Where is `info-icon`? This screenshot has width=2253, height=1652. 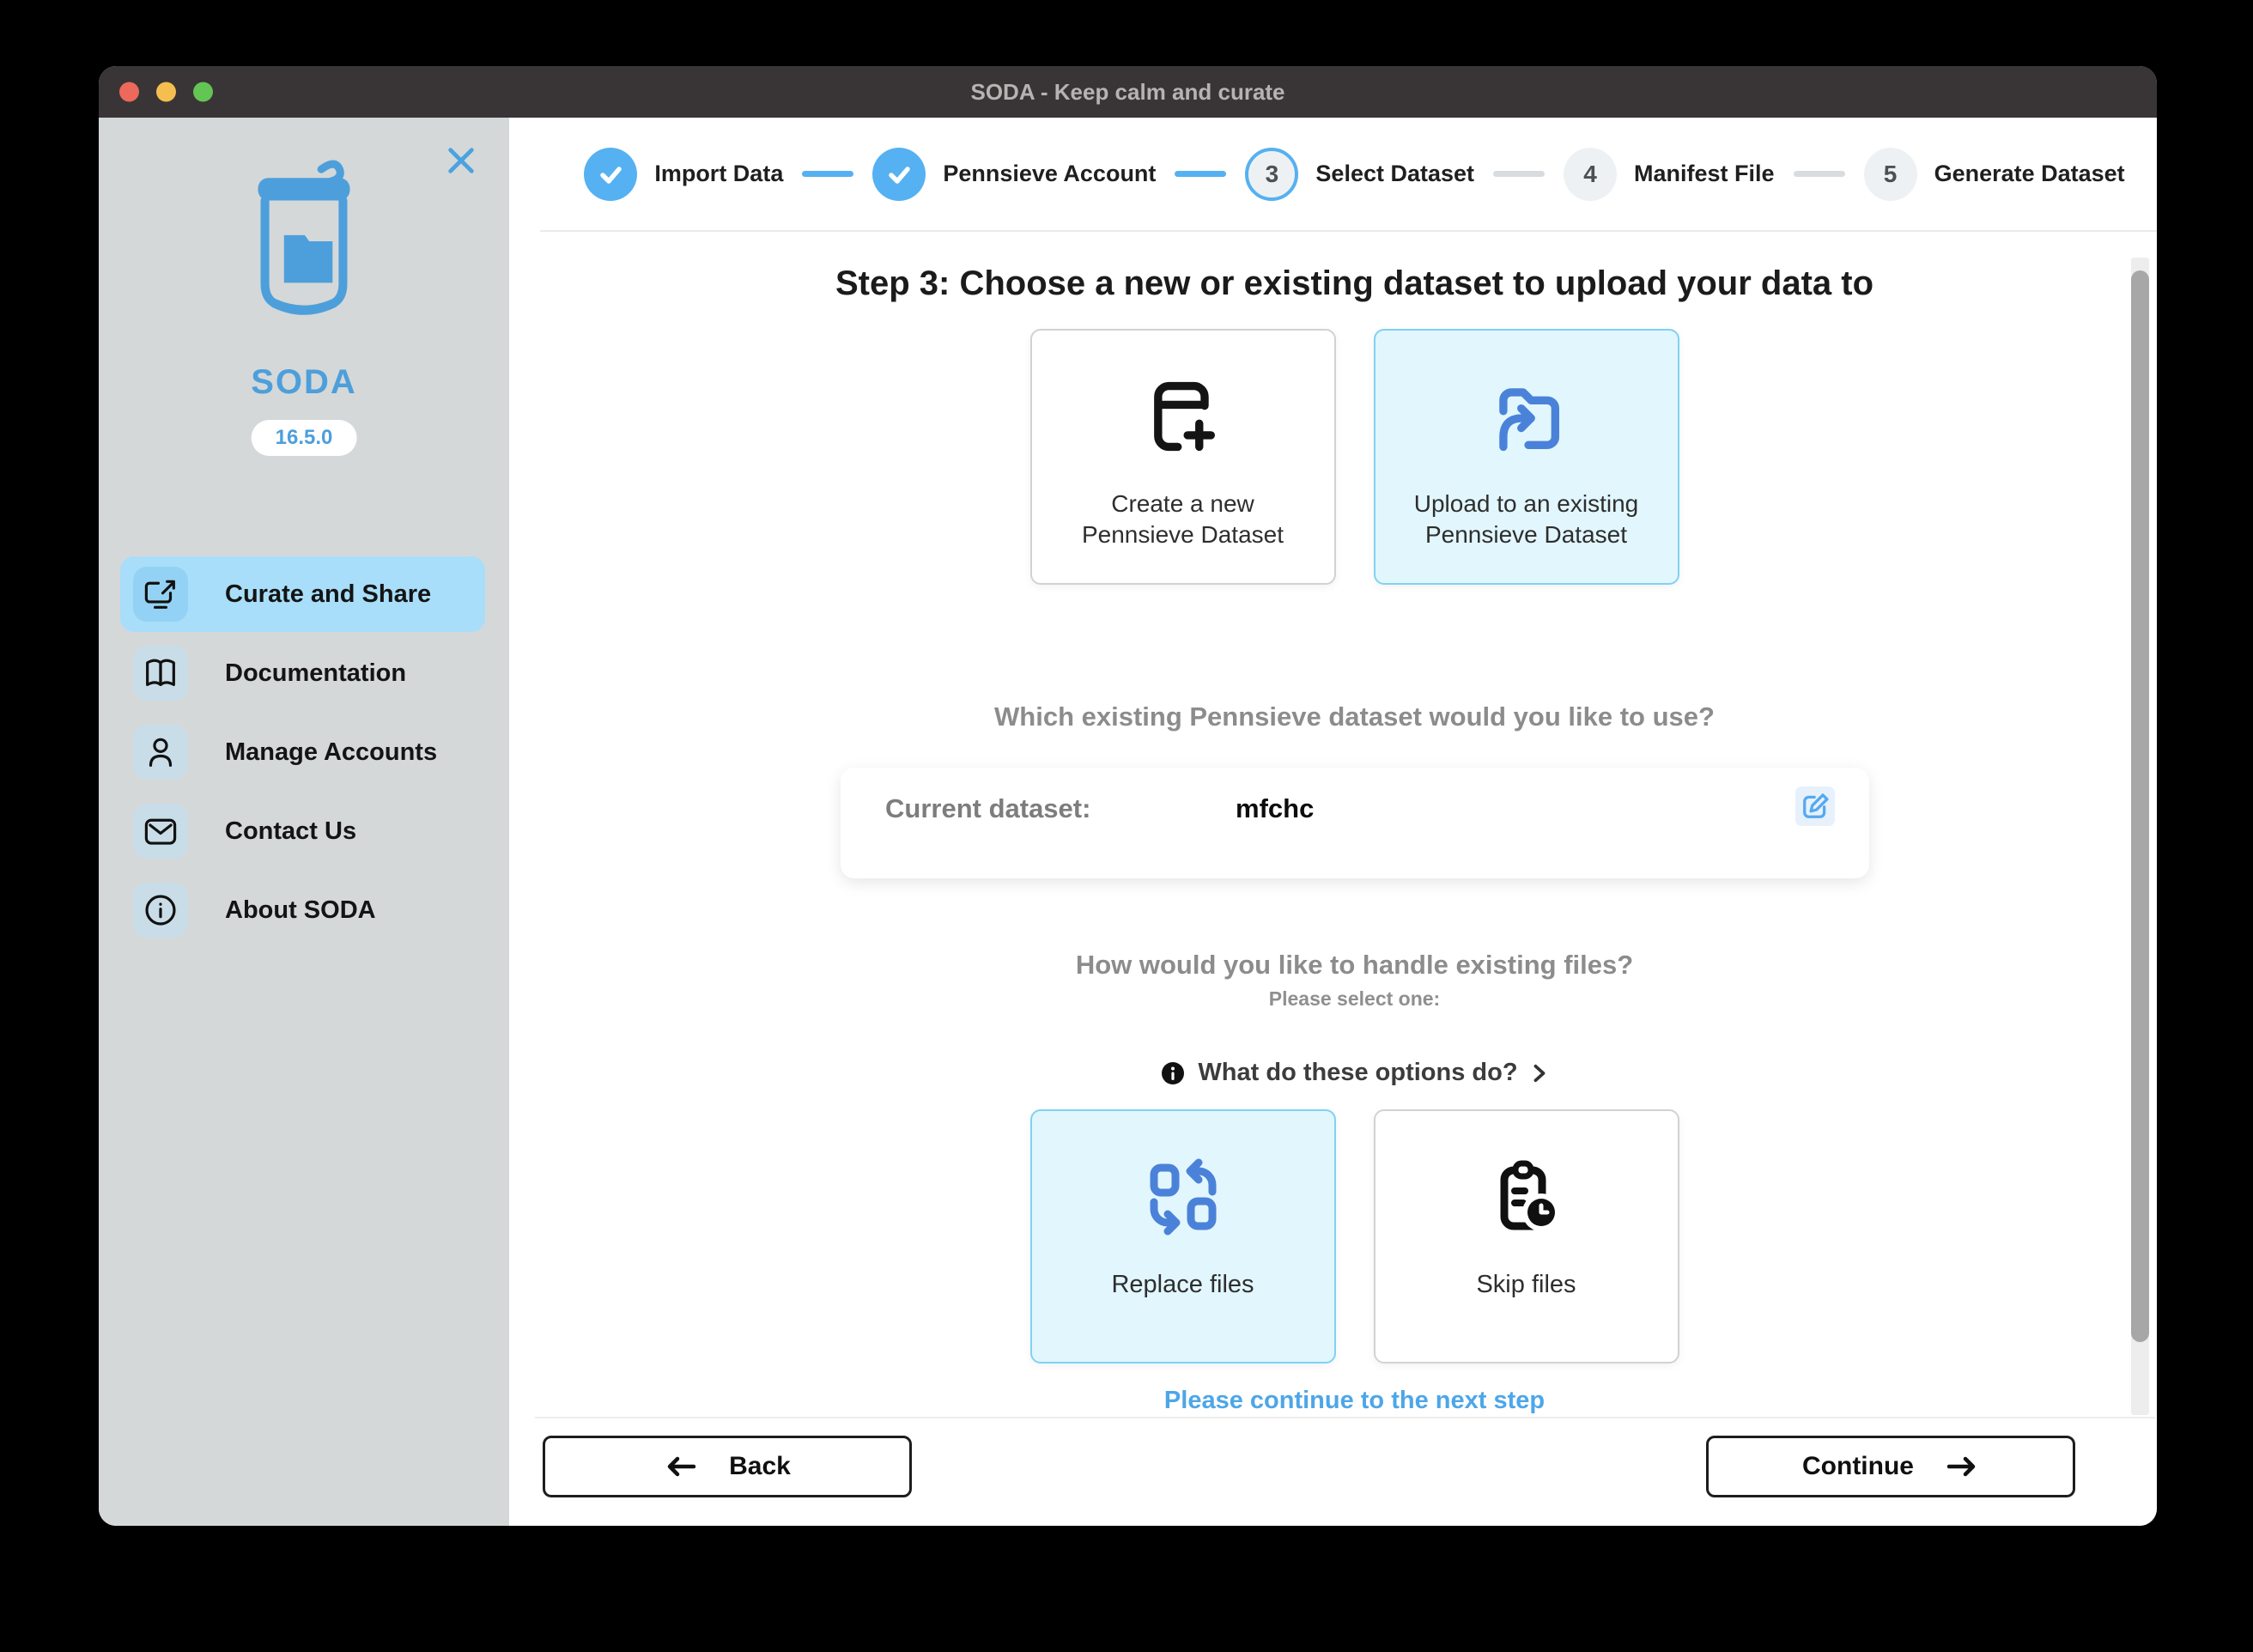
info-icon is located at coordinates (160, 910).